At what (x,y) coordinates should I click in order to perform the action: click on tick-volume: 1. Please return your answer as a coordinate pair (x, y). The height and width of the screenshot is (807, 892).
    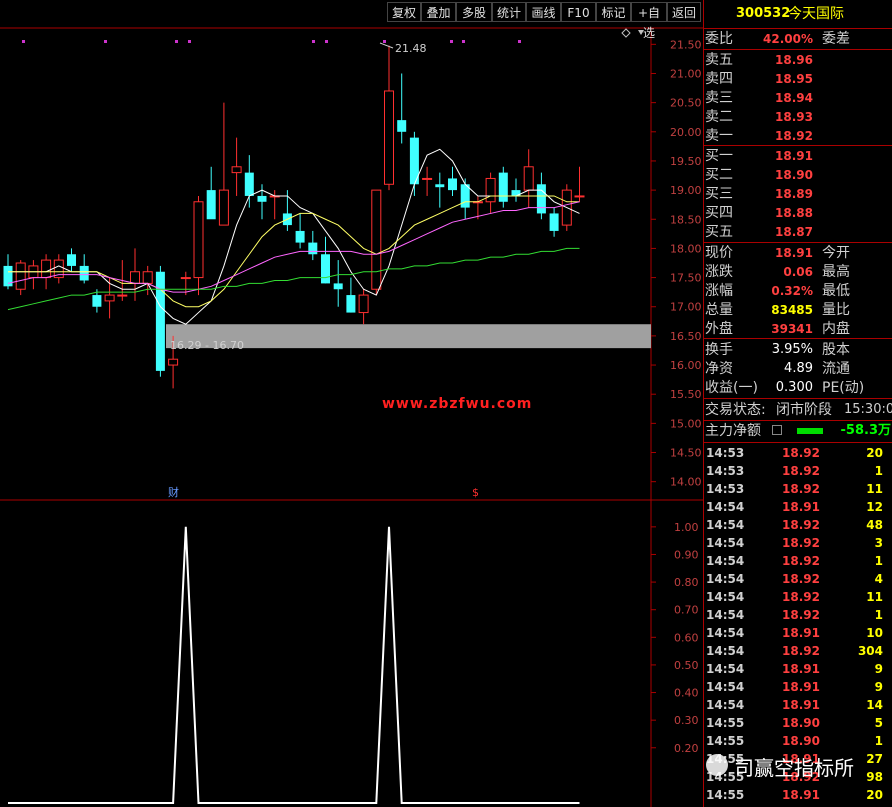
    Looking at the image, I should click on (878, 561).